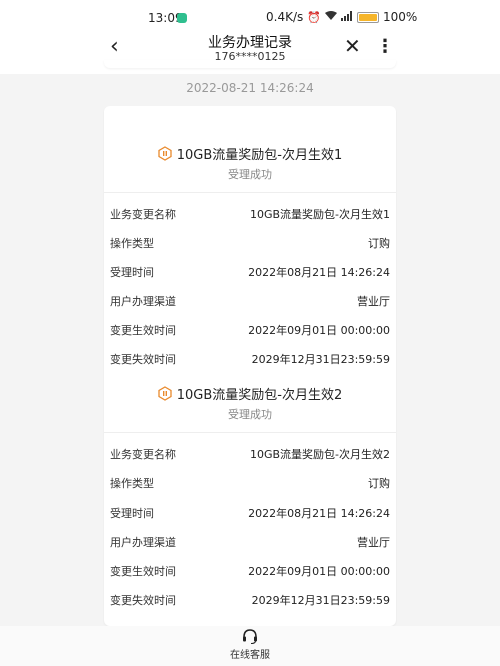 This screenshot has width=500, height=666. Describe the element at coordinates (319, 454) in the screenshot. I see `field-value: 10GB流量奖励包-次月生效2` at that location.